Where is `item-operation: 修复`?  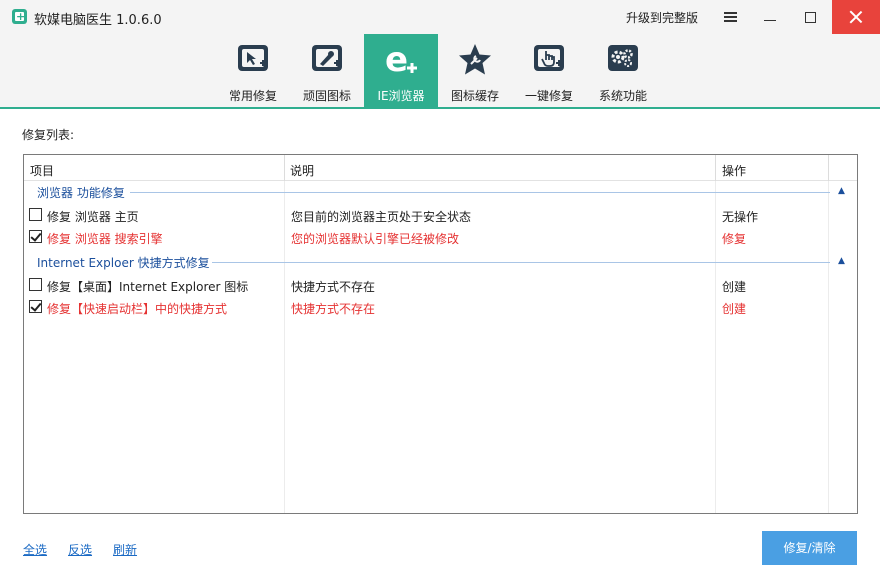
item-operation: 修复 is located at coordinates (734, 239).